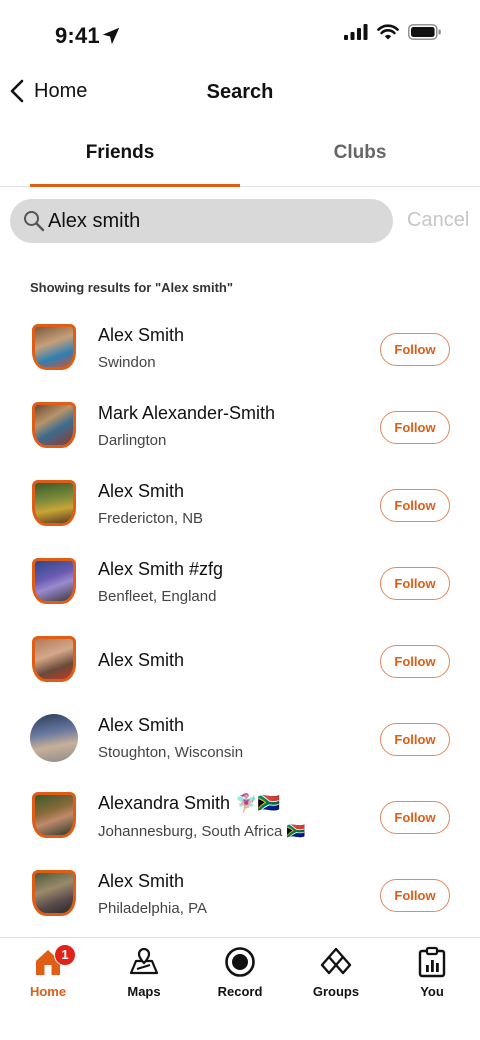  What do you see at coordinates (240, 739) in the screenshot?
I see `list-item: Alex Smith Stoughton, Wisconsin Follow` at bounding box center [240, 739].